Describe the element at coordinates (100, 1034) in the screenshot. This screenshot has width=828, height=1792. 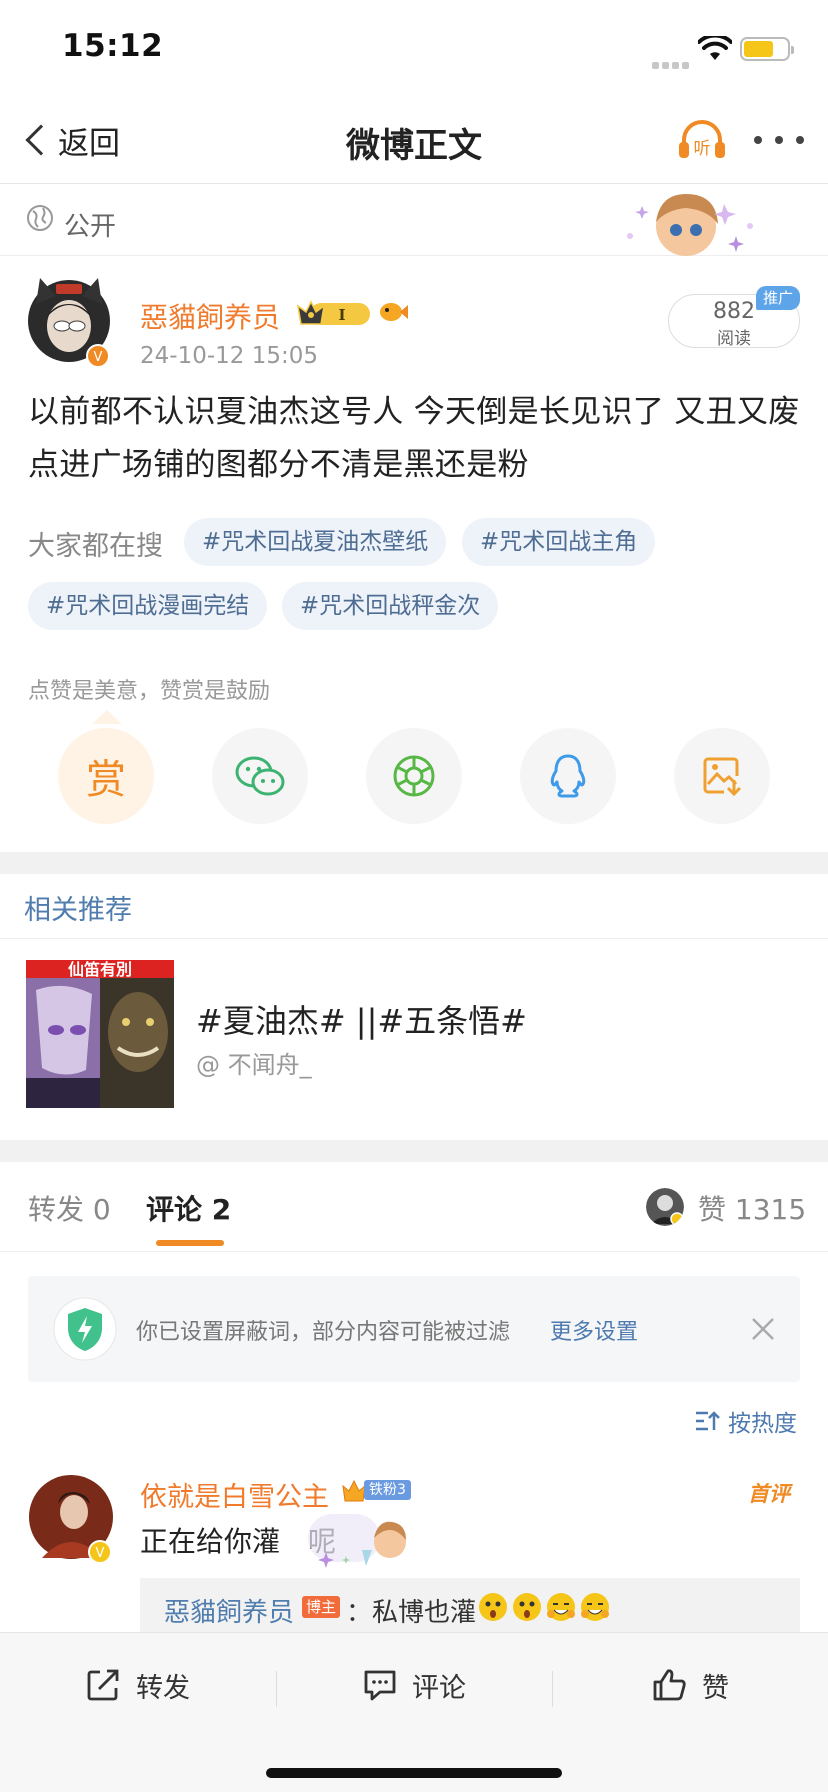
I see `related-thumbnail: 仙笛有別` at that location.